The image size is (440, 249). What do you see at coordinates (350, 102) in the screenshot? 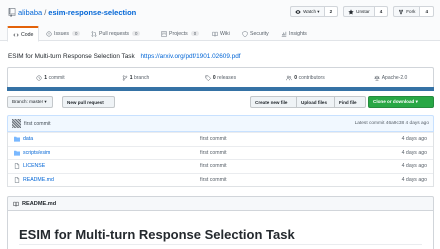
I see `find-file-button: Find file` at bounding box center [350, 102].